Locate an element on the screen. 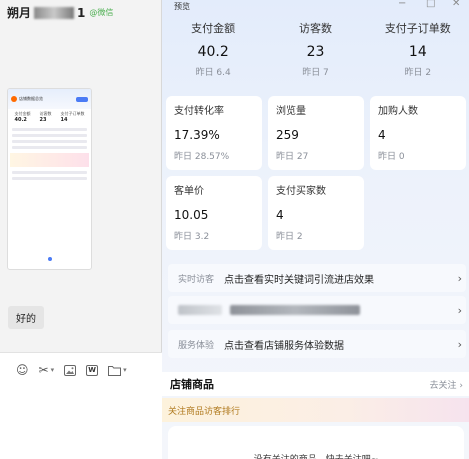  empty-state-card: 没有关注的商品，快去关注吧~ is located at coordinates (316, 442).